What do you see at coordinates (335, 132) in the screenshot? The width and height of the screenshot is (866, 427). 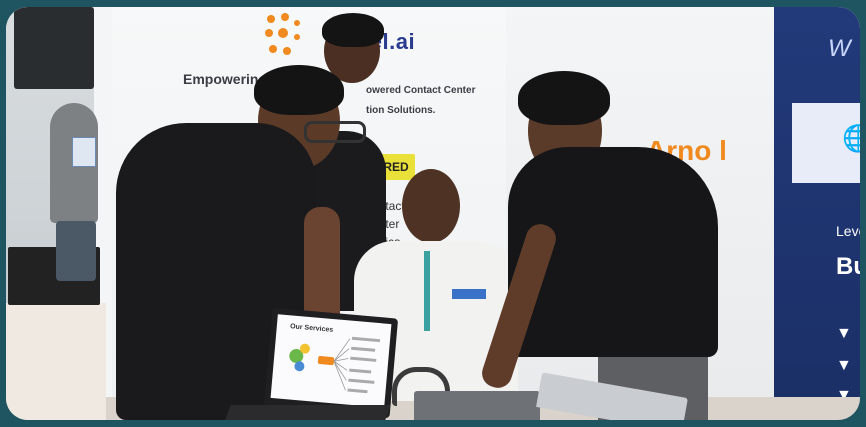 I see `glasses` at bounding box center [335, 132].